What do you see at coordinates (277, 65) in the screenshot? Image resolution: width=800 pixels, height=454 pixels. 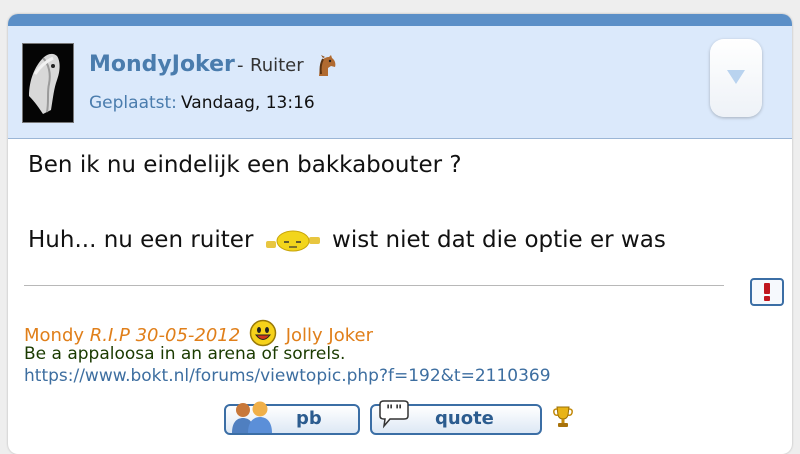 I see `author-rank: Ruiter` at bounding box center [277, 65].